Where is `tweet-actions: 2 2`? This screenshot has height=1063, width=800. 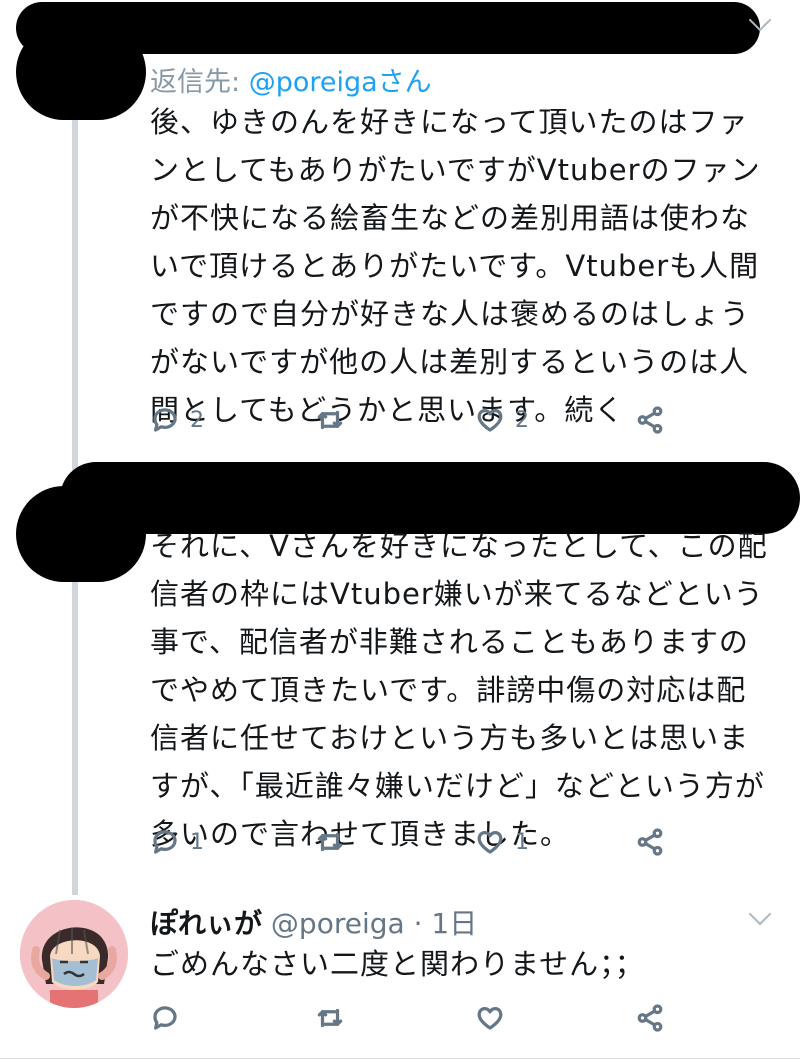
tweet-actions: 2 2 is located at coordinates (410, 420).